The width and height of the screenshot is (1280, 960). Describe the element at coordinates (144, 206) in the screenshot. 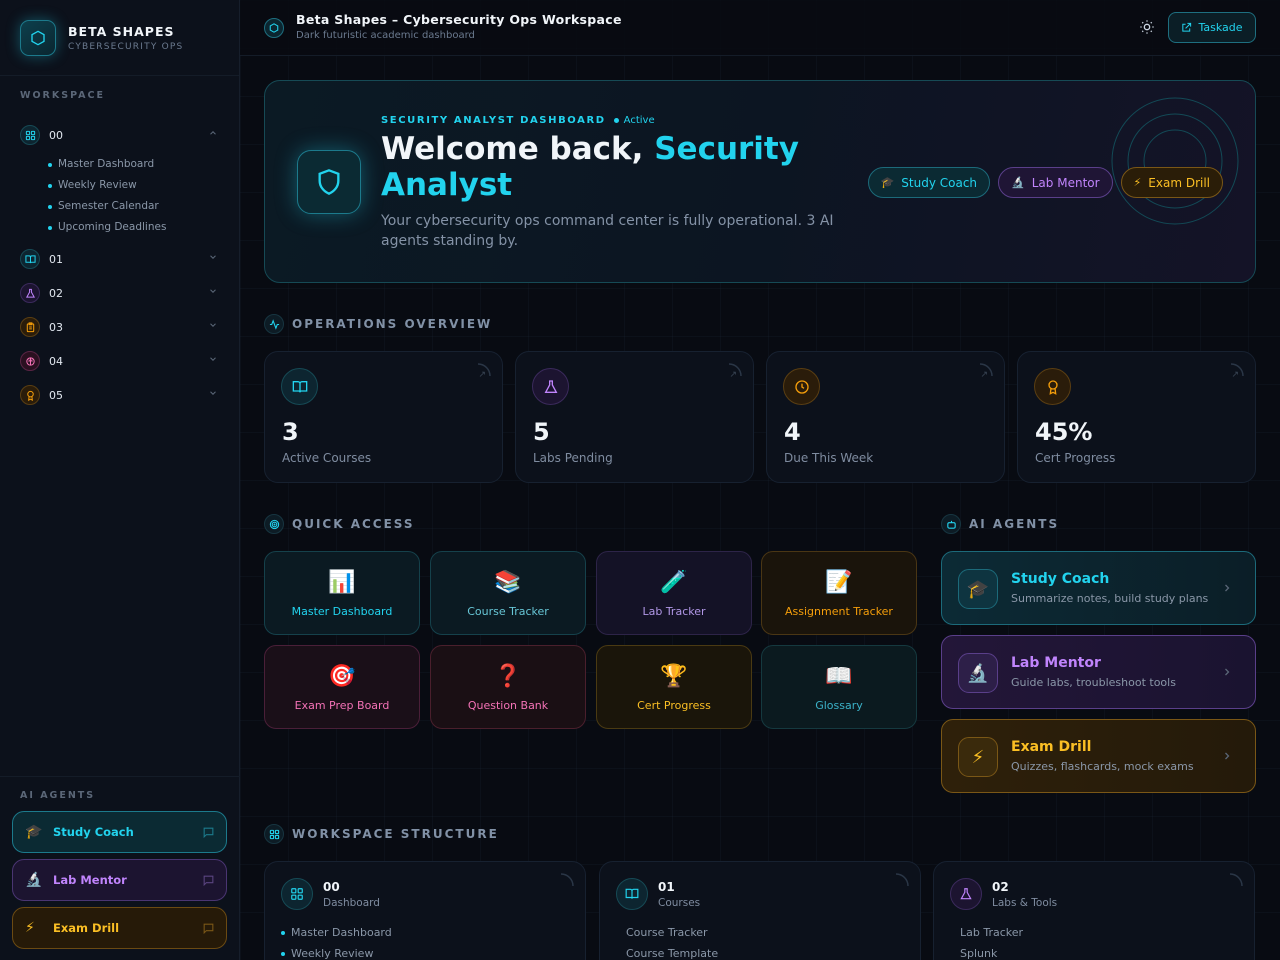

I see `sidebar-subitem: Semester Calendar` at that location.